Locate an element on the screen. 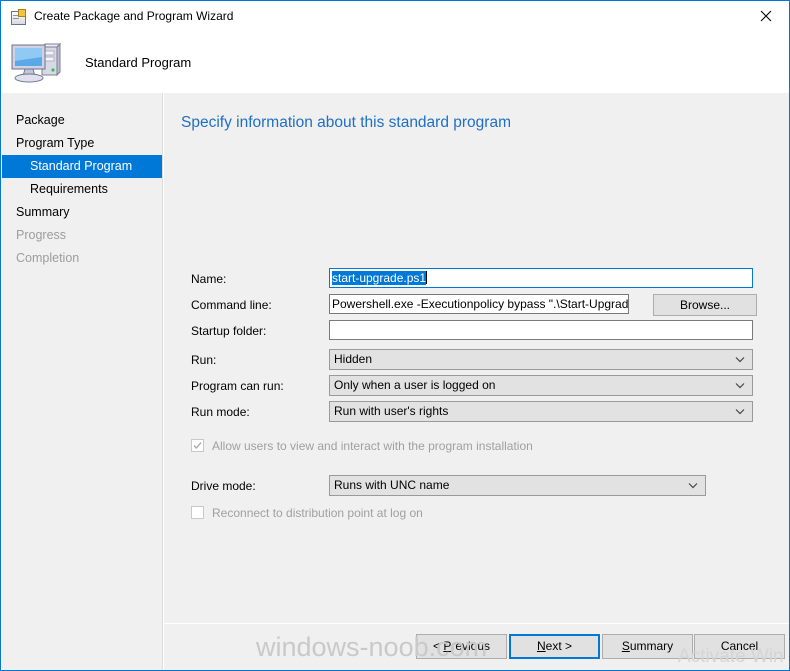 The height and width of the screenshot is (671, 790). sidebar-item-package: Package is located at coordinates (82, 120).